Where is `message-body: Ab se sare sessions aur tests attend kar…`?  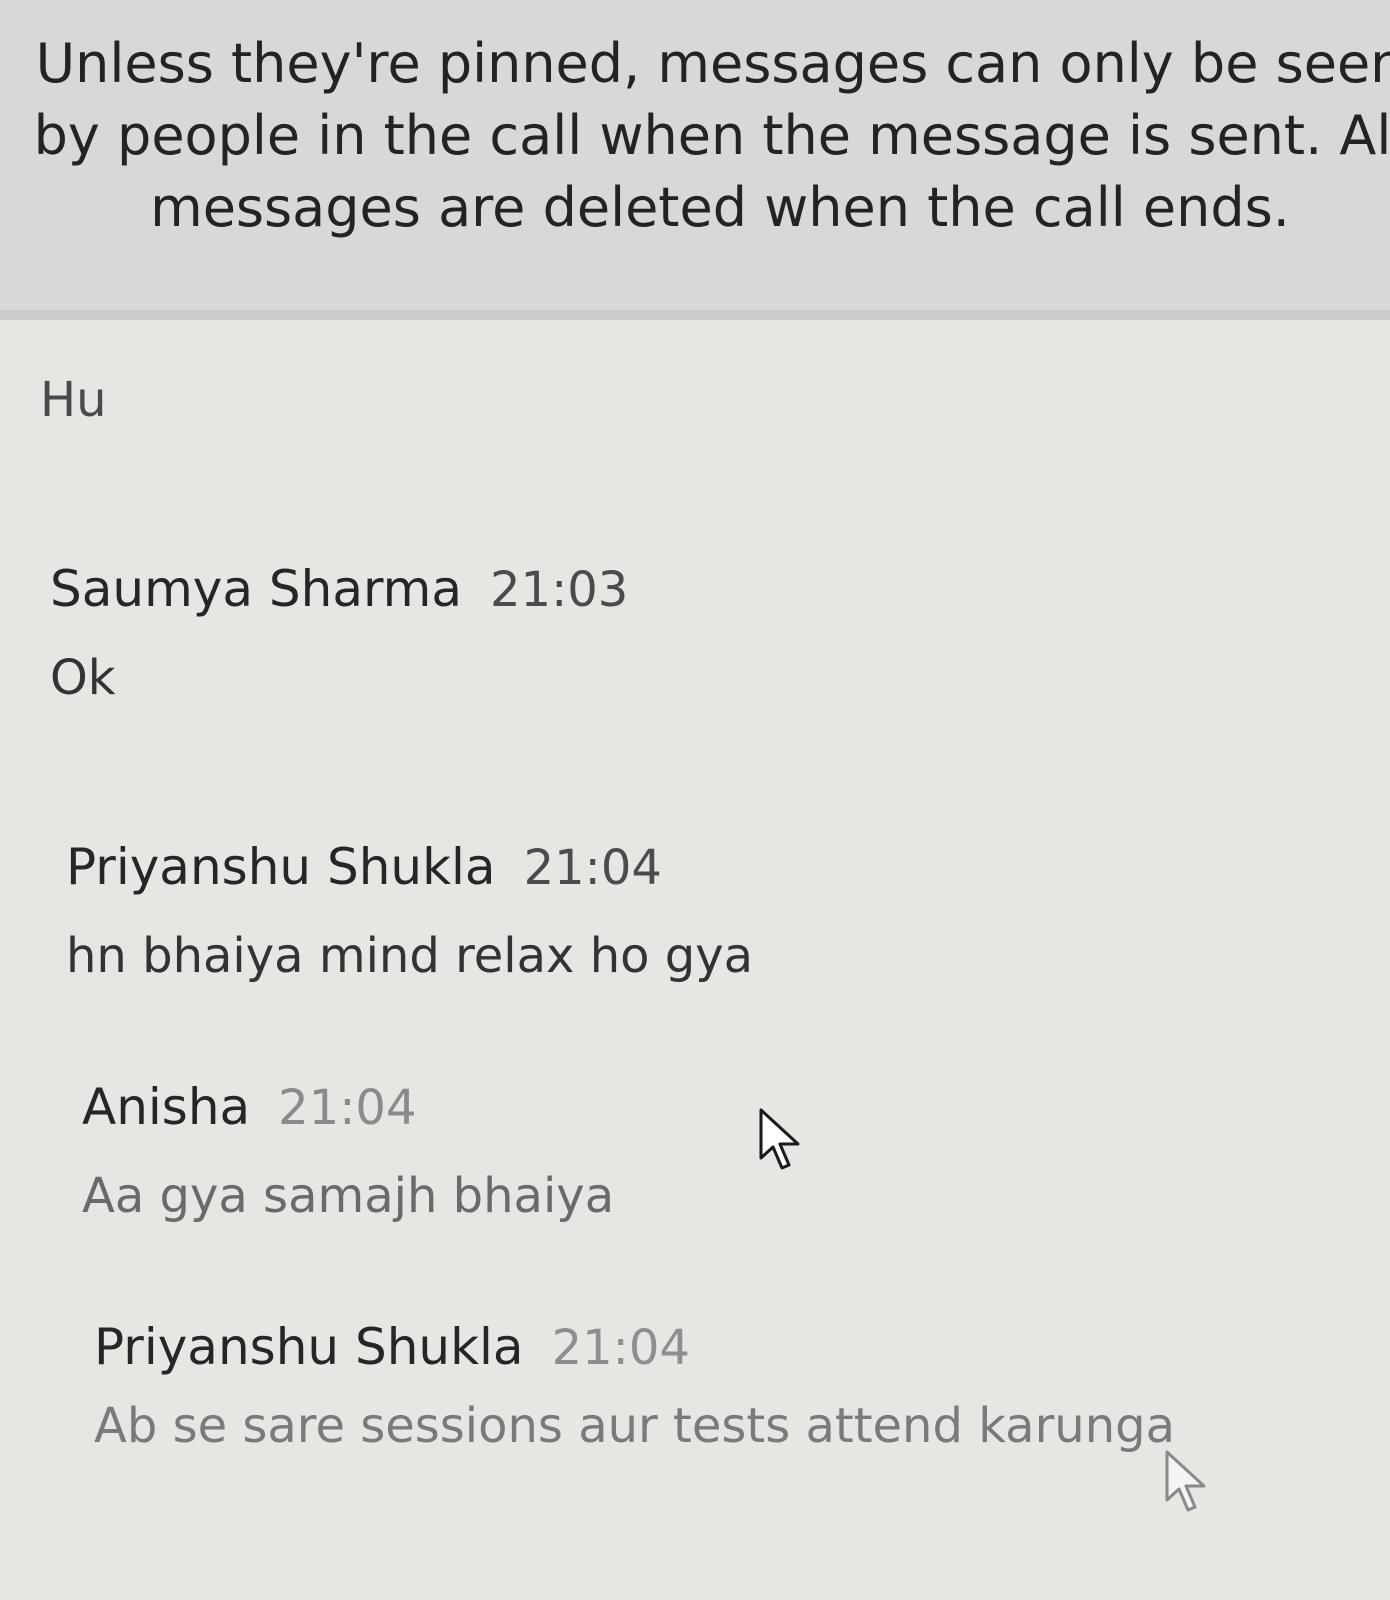
message-body: Ab se sare sessions aur tests attend kar… is located at coordinates (635, 1426).